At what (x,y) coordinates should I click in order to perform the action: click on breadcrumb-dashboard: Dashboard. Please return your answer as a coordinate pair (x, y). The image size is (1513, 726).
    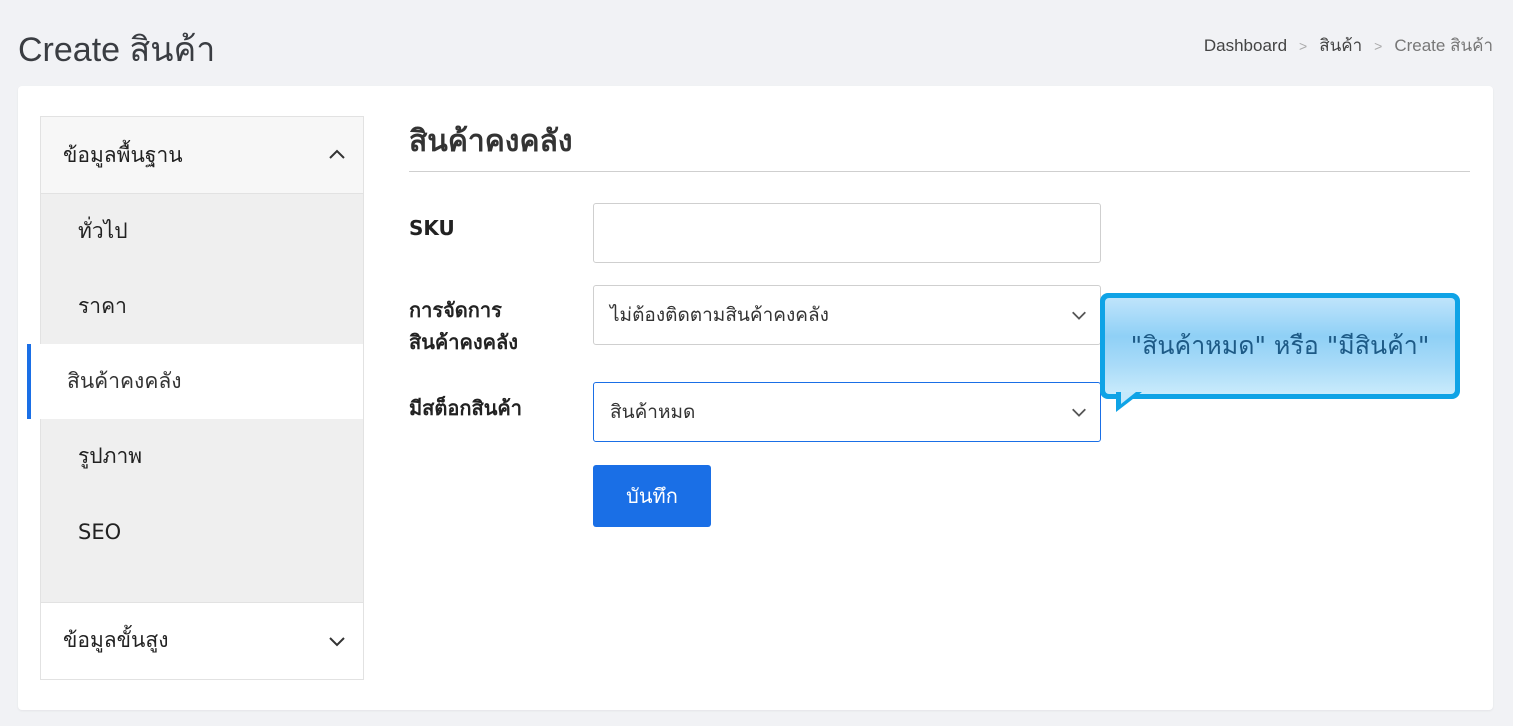
    Looking at the image, I should click on (1245, 46).